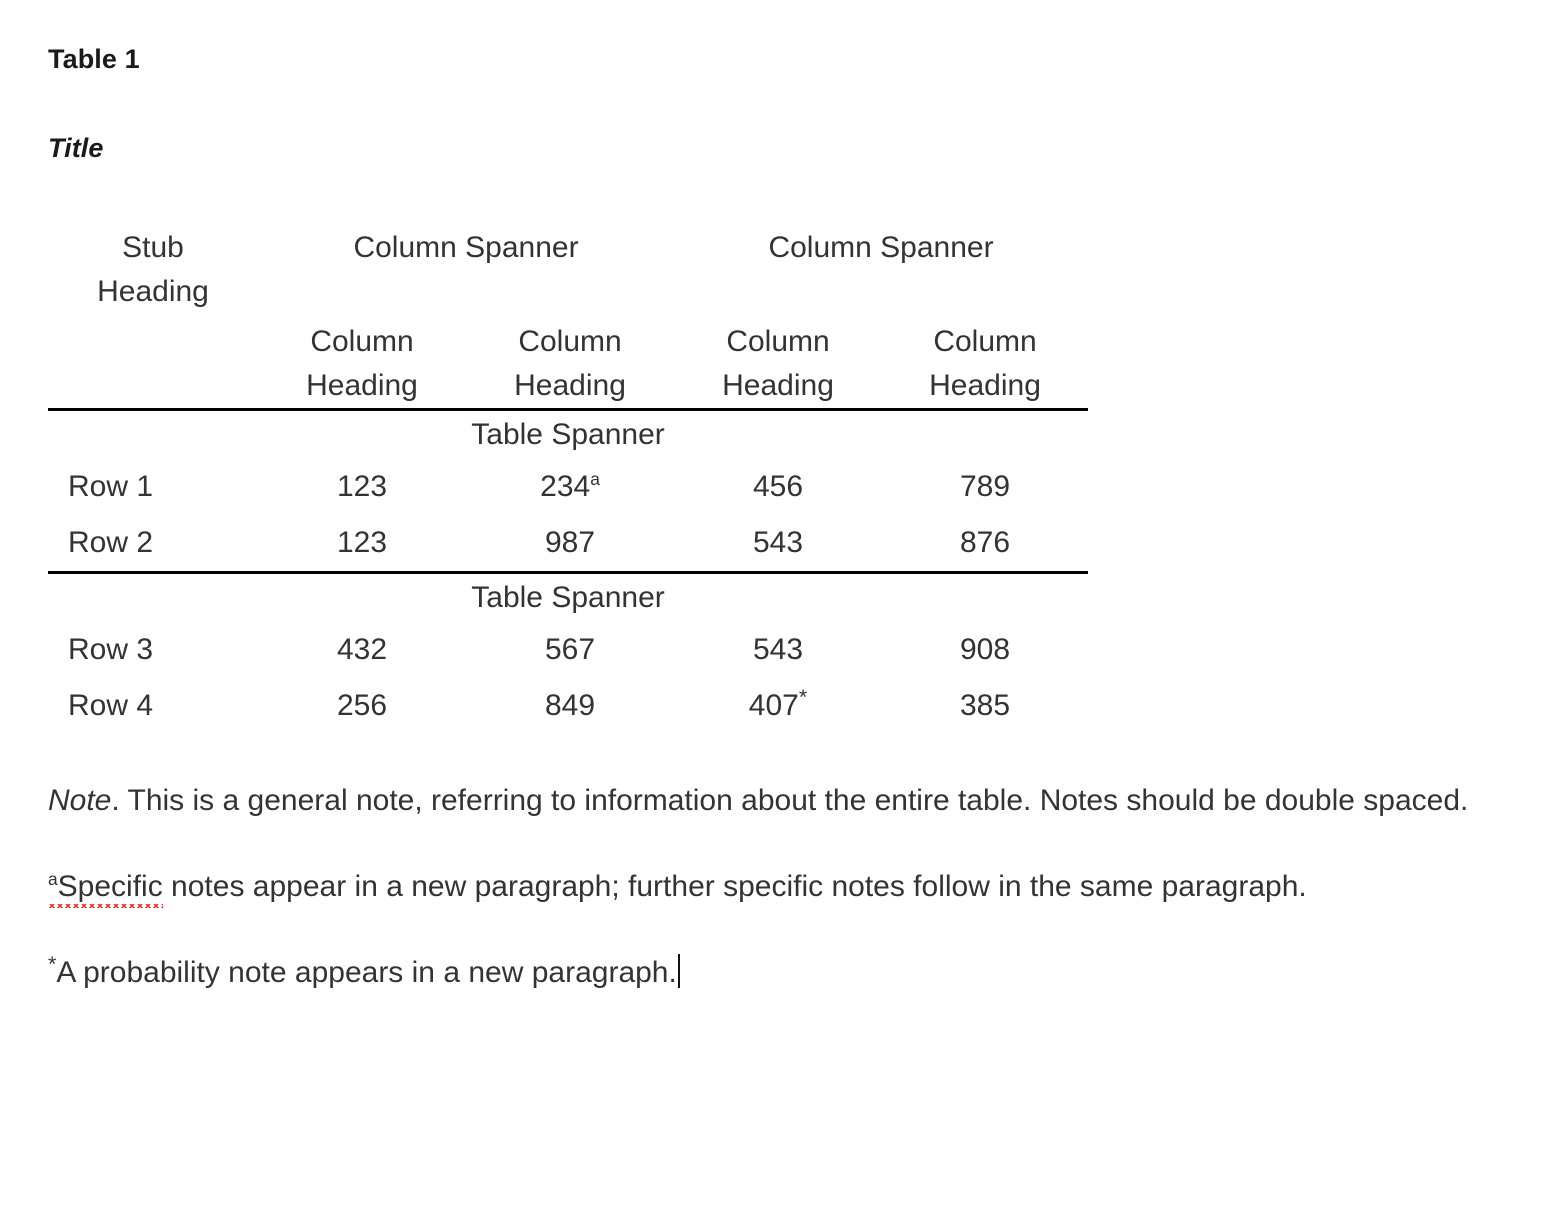  What do you see at coordinates (678, 971) in the screenshot?
I see `text-cursor` at bounding box center [678, 971].